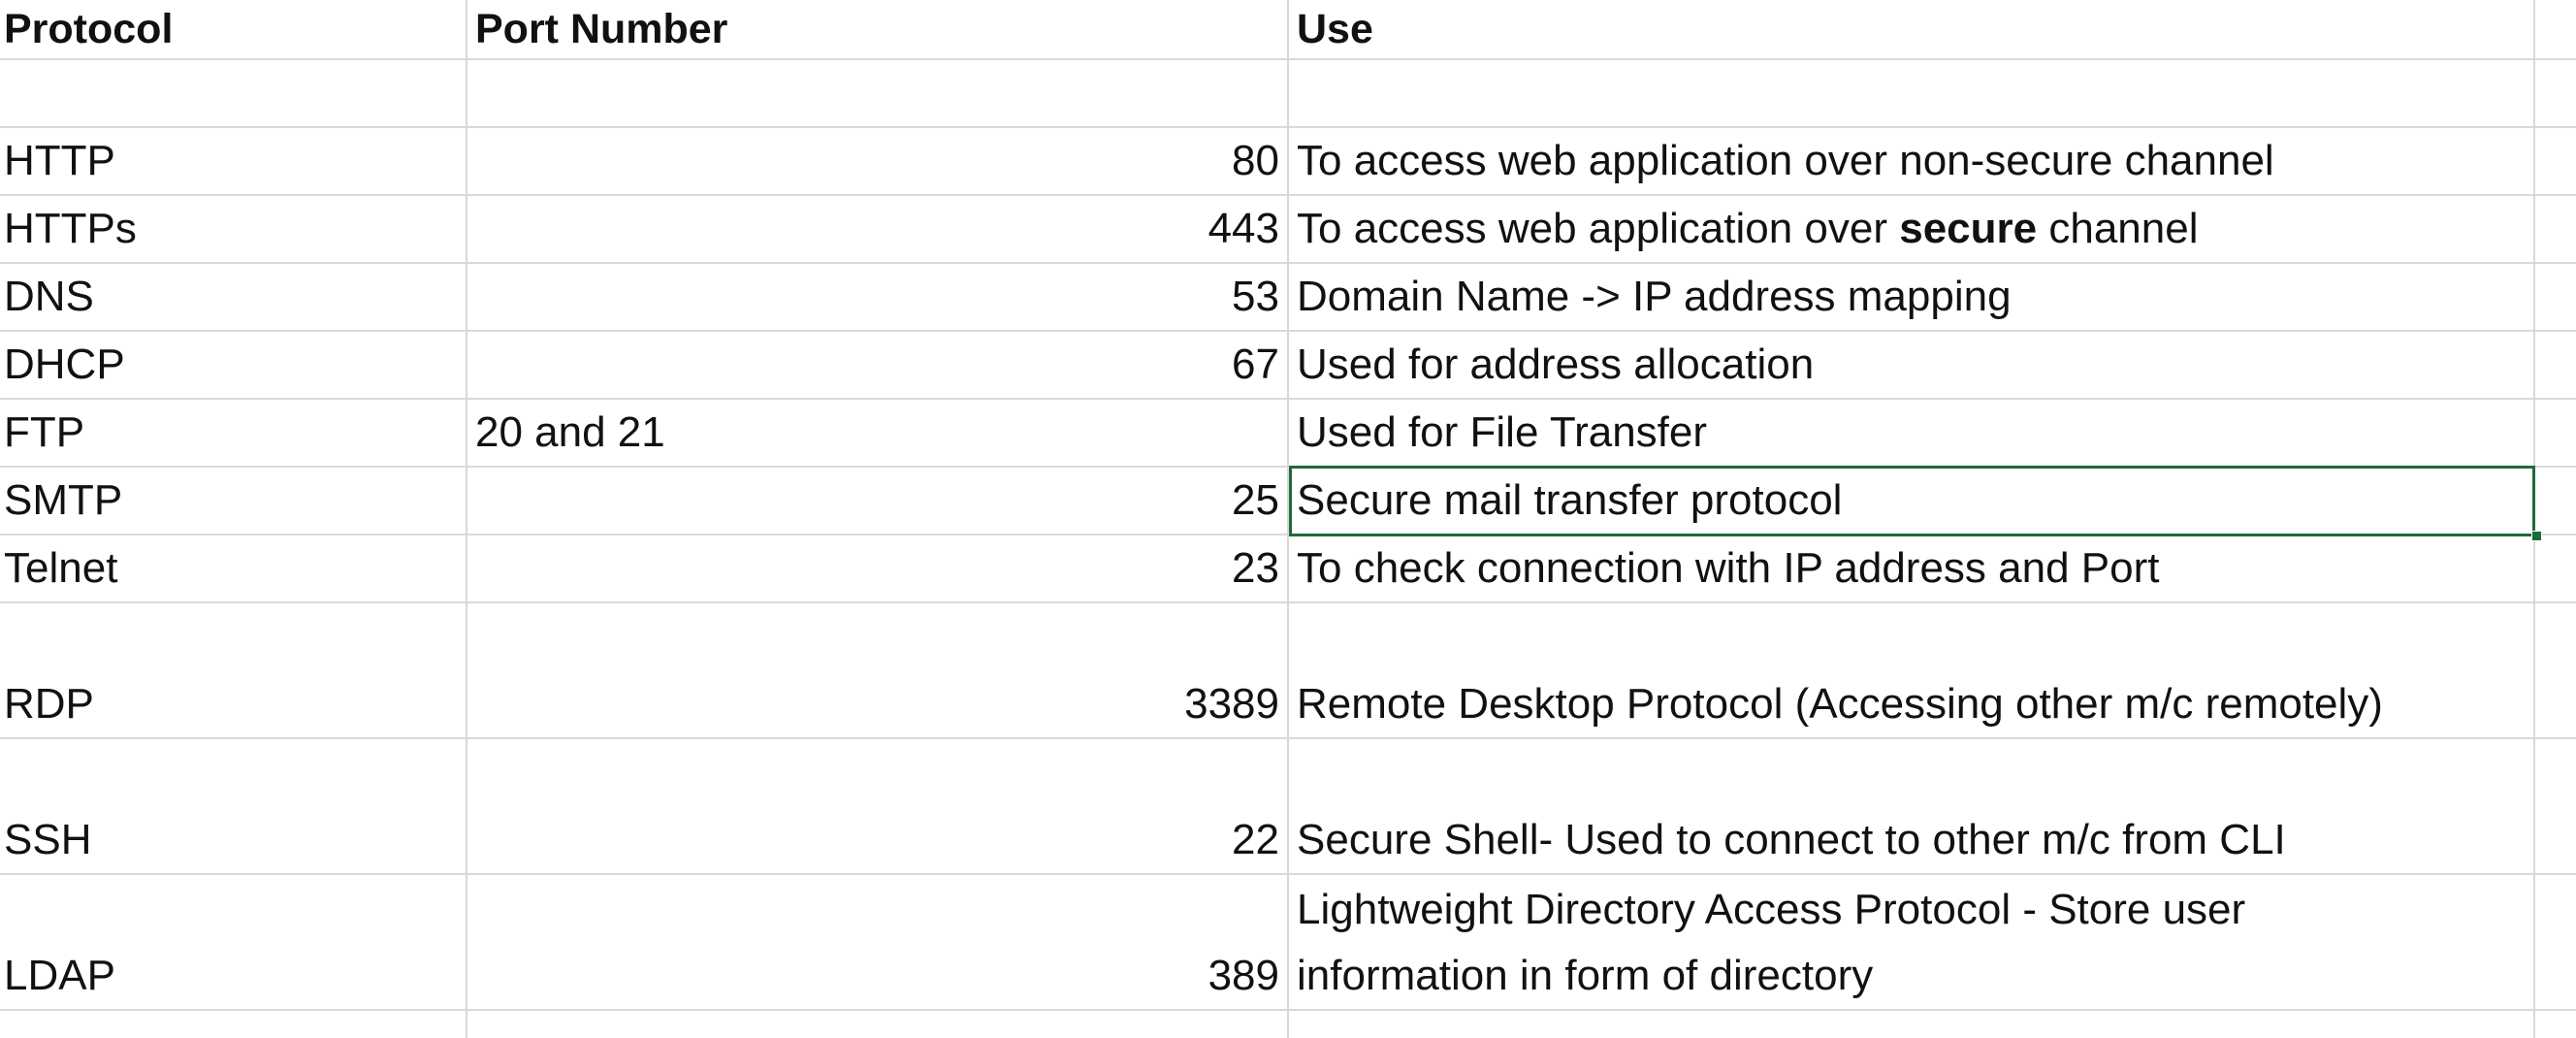 This screenshot has height=1038, width=2576. I want to click on use-cell-selected: Secure mail transfer protocol, so click(1912, 501).